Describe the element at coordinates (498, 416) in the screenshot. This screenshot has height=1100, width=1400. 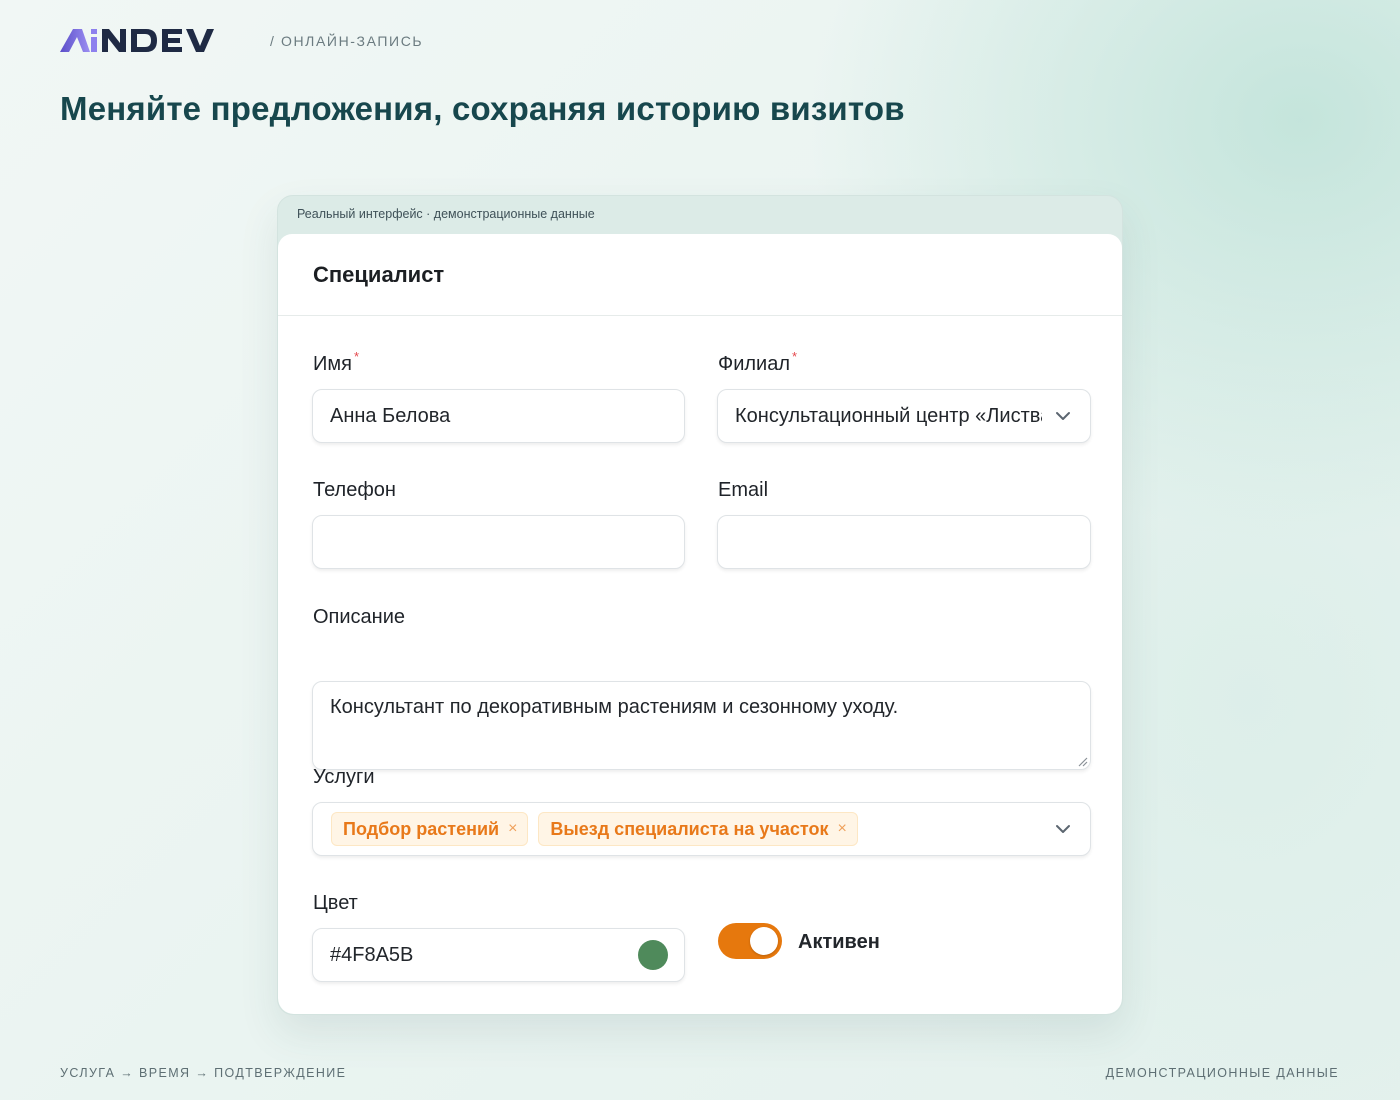
I see `name-input: Анна Белова` at that location.